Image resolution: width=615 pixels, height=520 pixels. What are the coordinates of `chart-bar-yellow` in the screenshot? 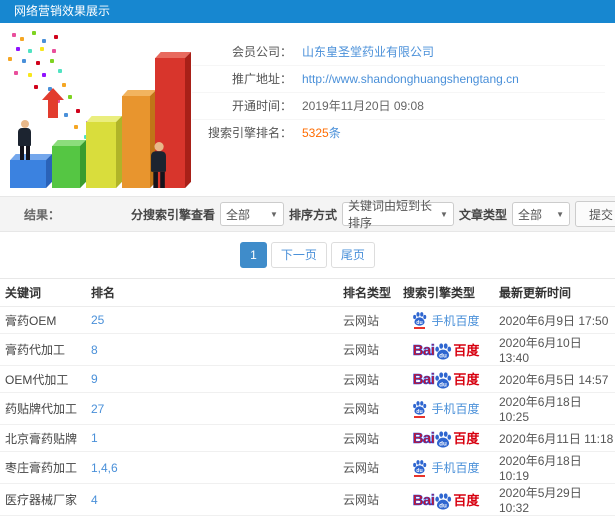 It's located at (104, 152).